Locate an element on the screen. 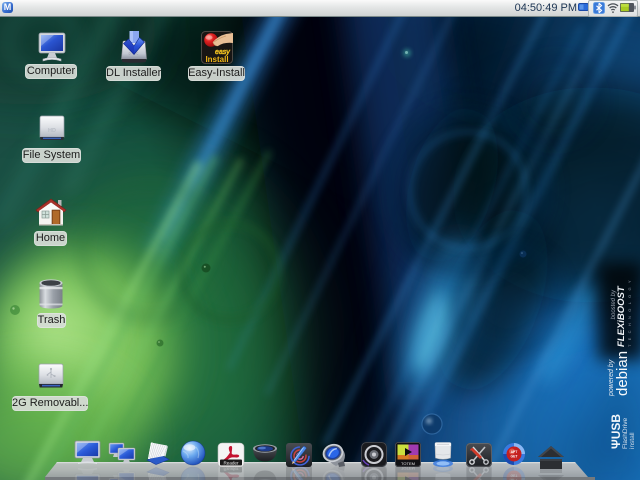 The image size is (640, 480). svg-text: Reader is located at coordinates (231, 462).